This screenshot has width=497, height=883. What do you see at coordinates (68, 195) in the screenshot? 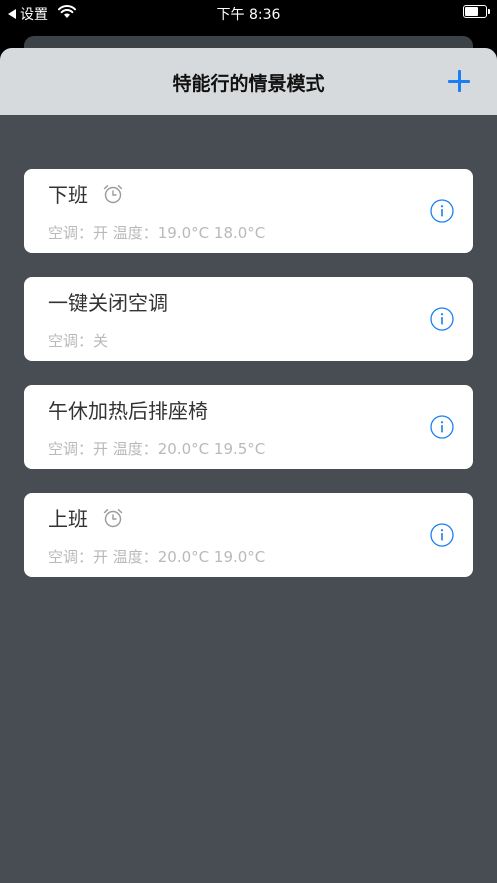
I see `scene-name: 下班` at bounding box center [68, 195].